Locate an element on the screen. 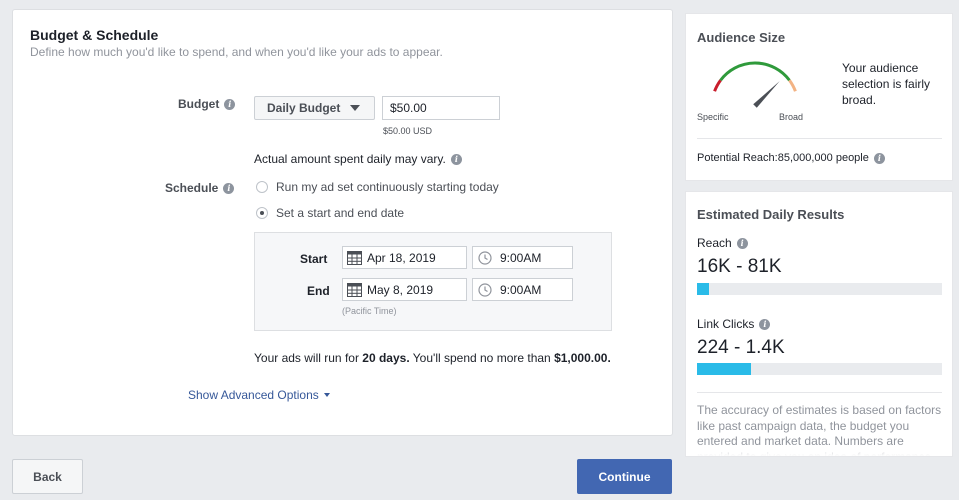  budget-type-dropdown: Daily Budget is located at coordinates (314, 108).